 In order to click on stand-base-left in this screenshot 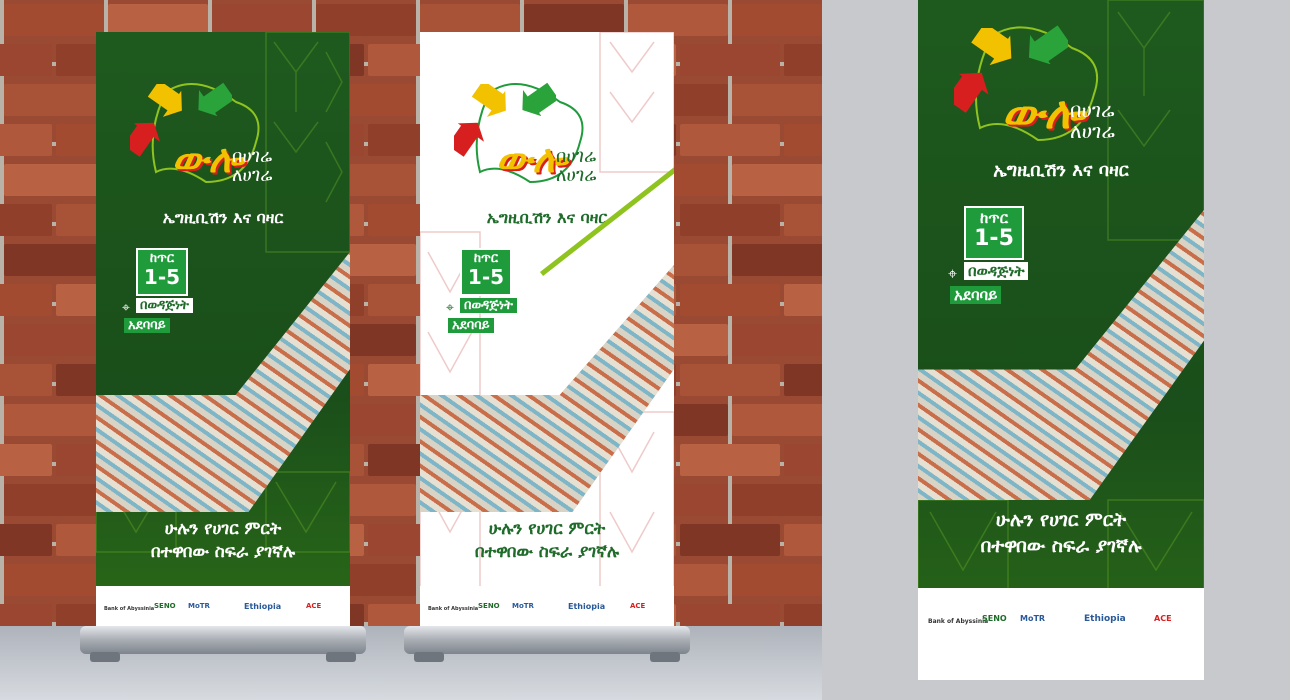, I will do `click(223, 640)`.